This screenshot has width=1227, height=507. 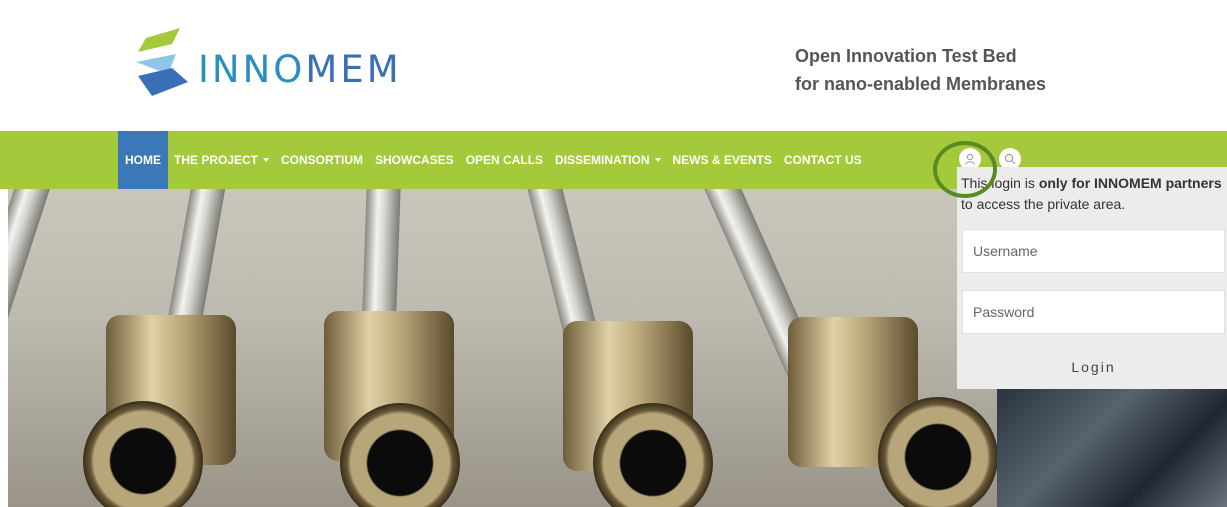 What do you see at coordinates (143, 160) in the screenshot?
I see `nav-item-home: HOME` at bounding box center [143, 160].